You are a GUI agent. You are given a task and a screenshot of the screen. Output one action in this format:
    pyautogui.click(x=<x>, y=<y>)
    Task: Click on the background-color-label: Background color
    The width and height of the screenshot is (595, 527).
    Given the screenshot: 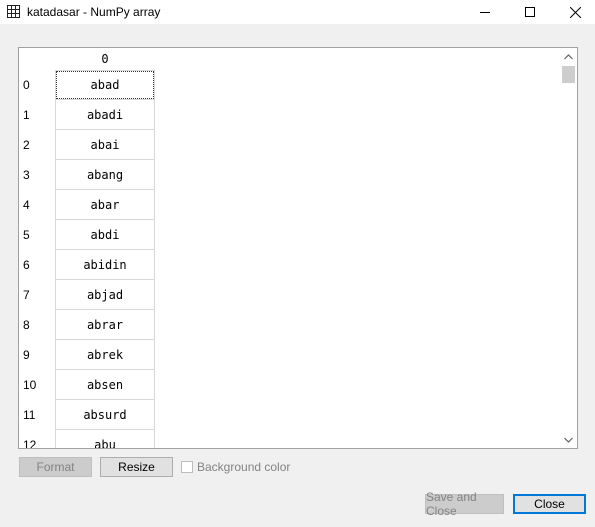 What is the action you would take?
    pyautogui.click(x=244, y=467)
    